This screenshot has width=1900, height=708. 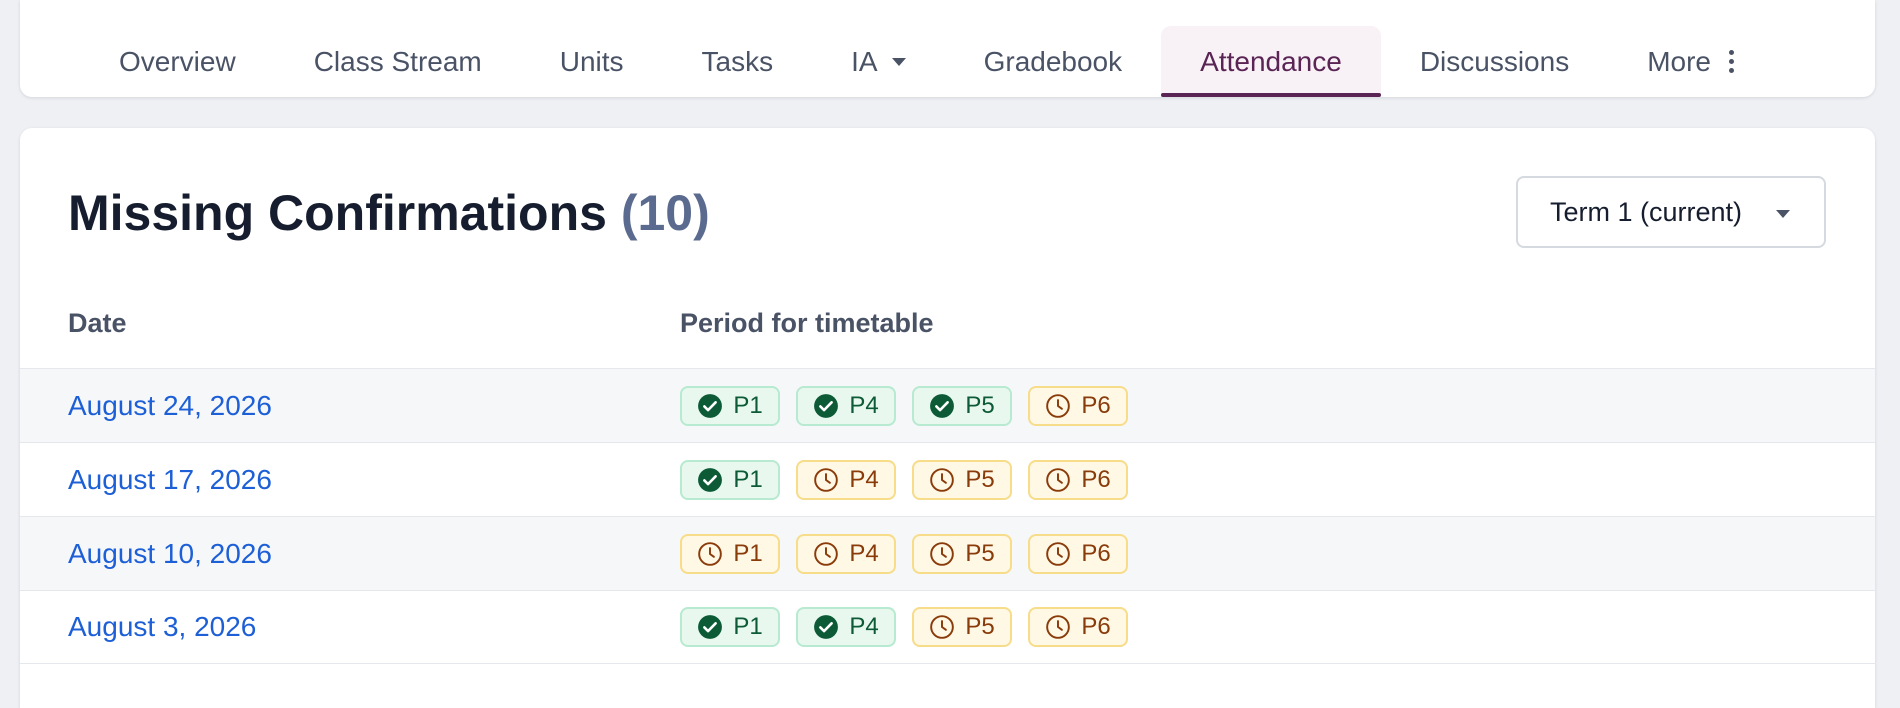 What do you see at coordinates (807, 323) in the screenshot?
I see `column-header-period: Period for timetable` at bounding box center [807, 323].